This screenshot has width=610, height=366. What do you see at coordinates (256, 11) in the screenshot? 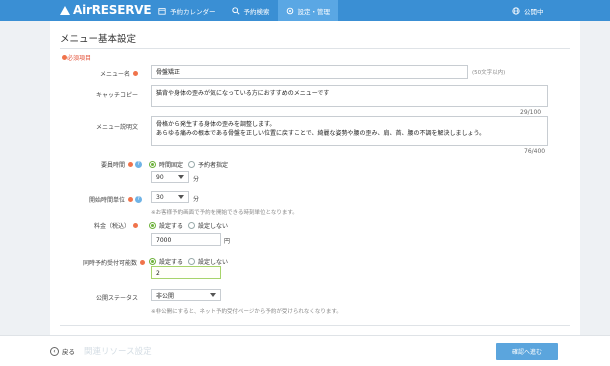
I see `nav-search-label: 予約検索` at bounding box center [256, 11].